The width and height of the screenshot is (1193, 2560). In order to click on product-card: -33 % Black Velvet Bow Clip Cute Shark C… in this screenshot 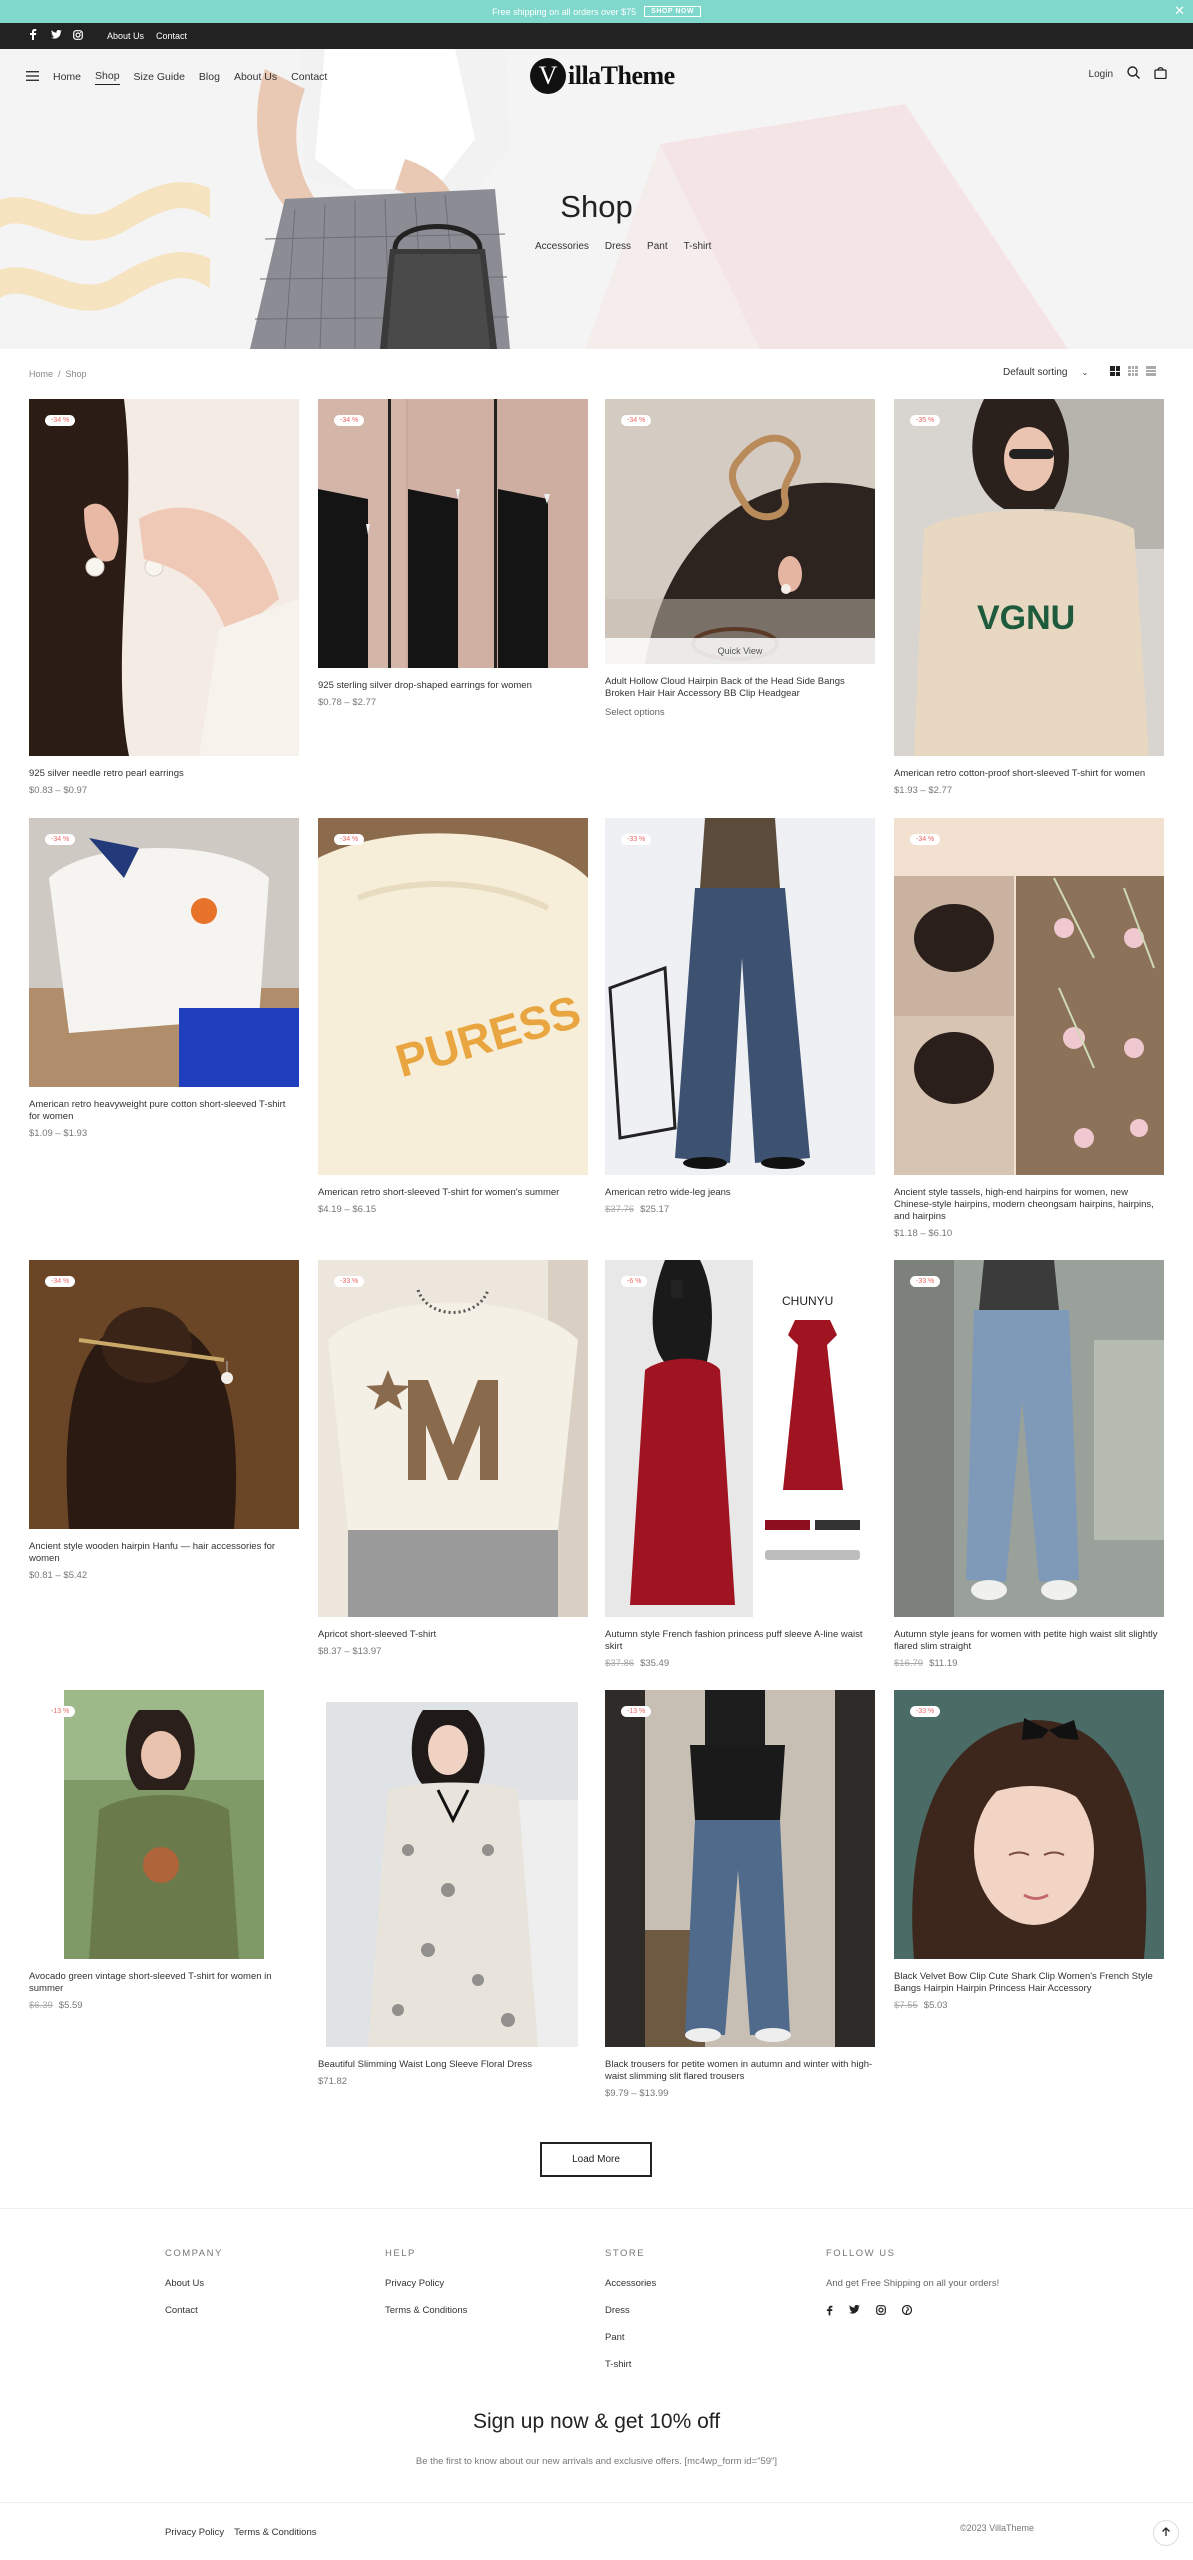, I will do `click(1029, 1850)`.